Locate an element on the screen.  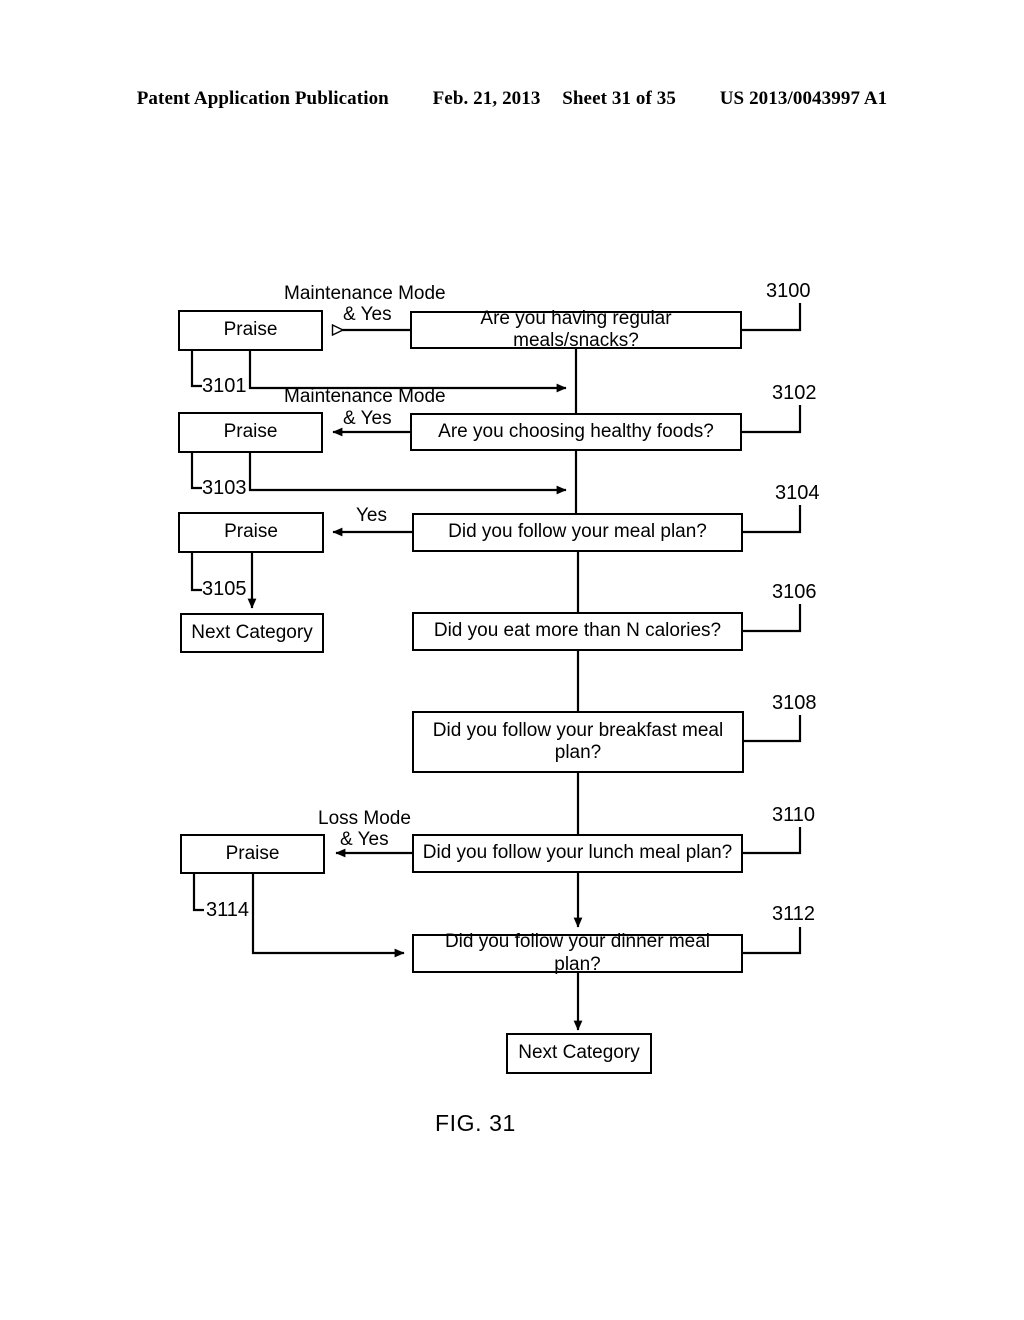
node-label: Are you choosing healthy foods? is located at coordinates (576, 431).